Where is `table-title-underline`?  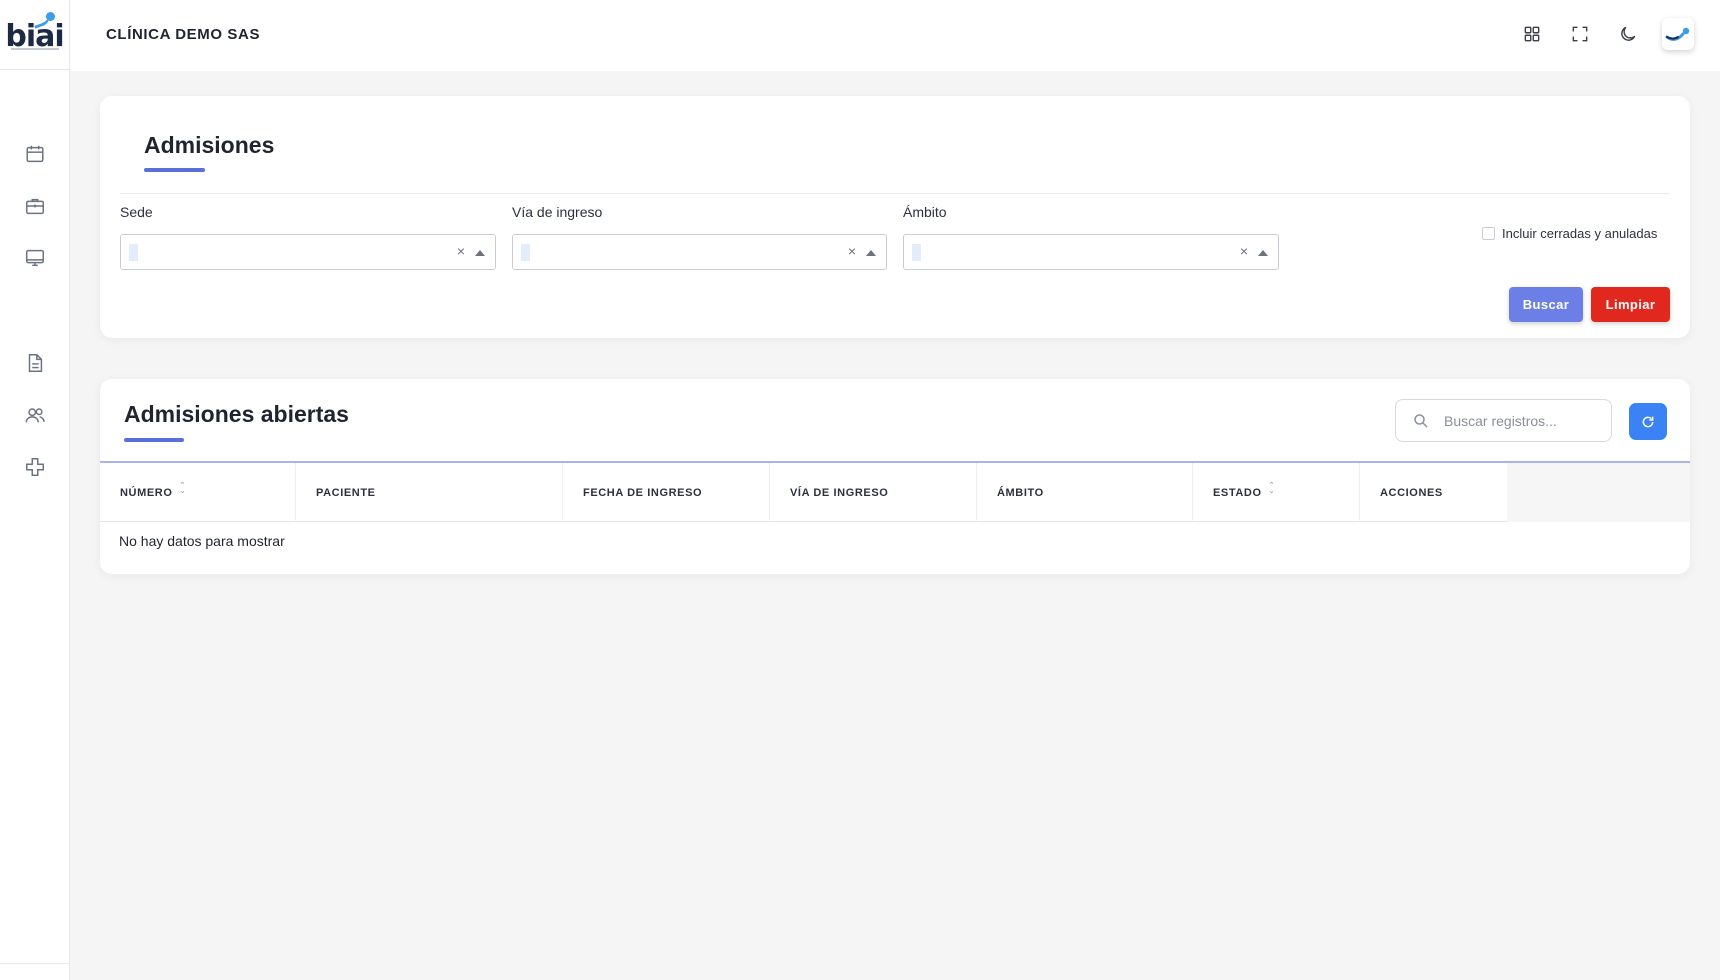 table-title-underline is located at coordinates (154, 440).